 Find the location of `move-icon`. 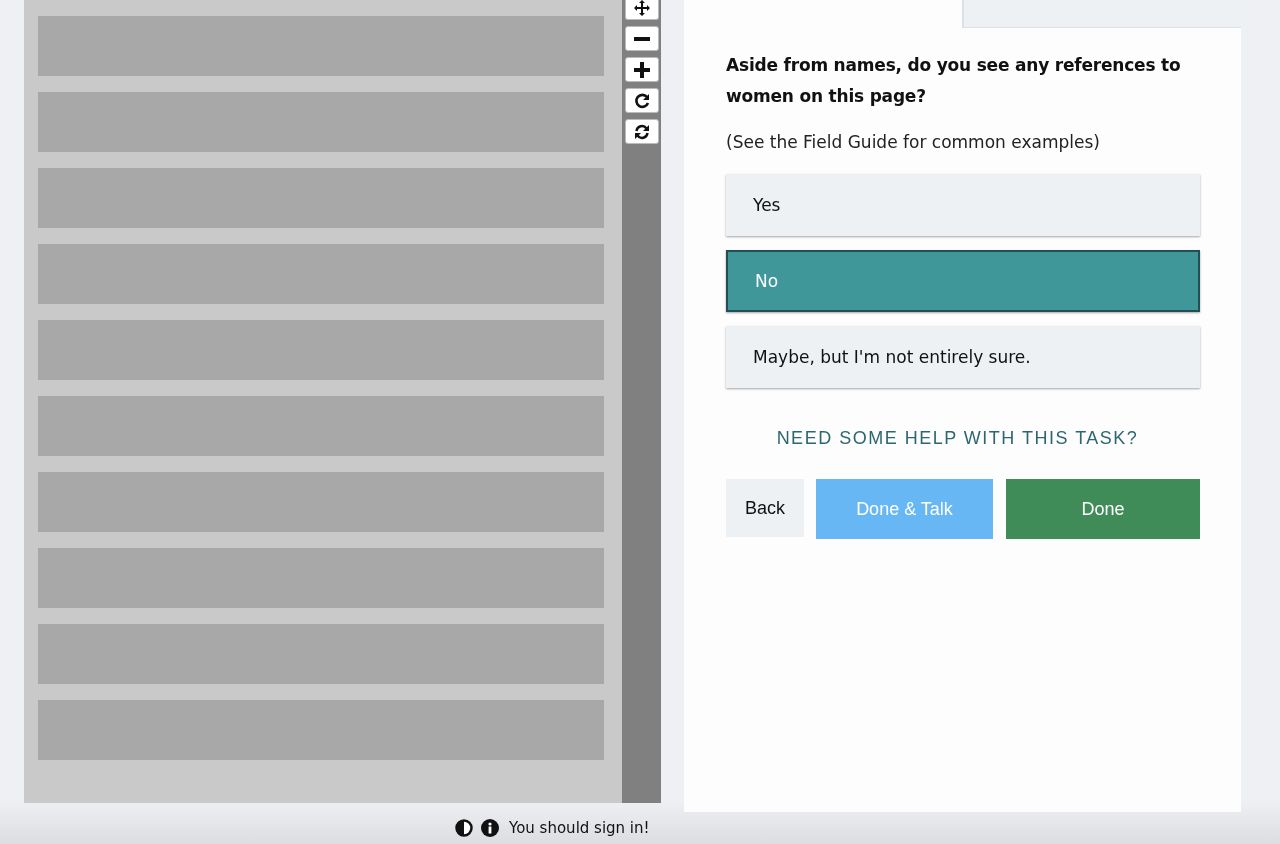

move-icon is located at coordinates (641, 8).